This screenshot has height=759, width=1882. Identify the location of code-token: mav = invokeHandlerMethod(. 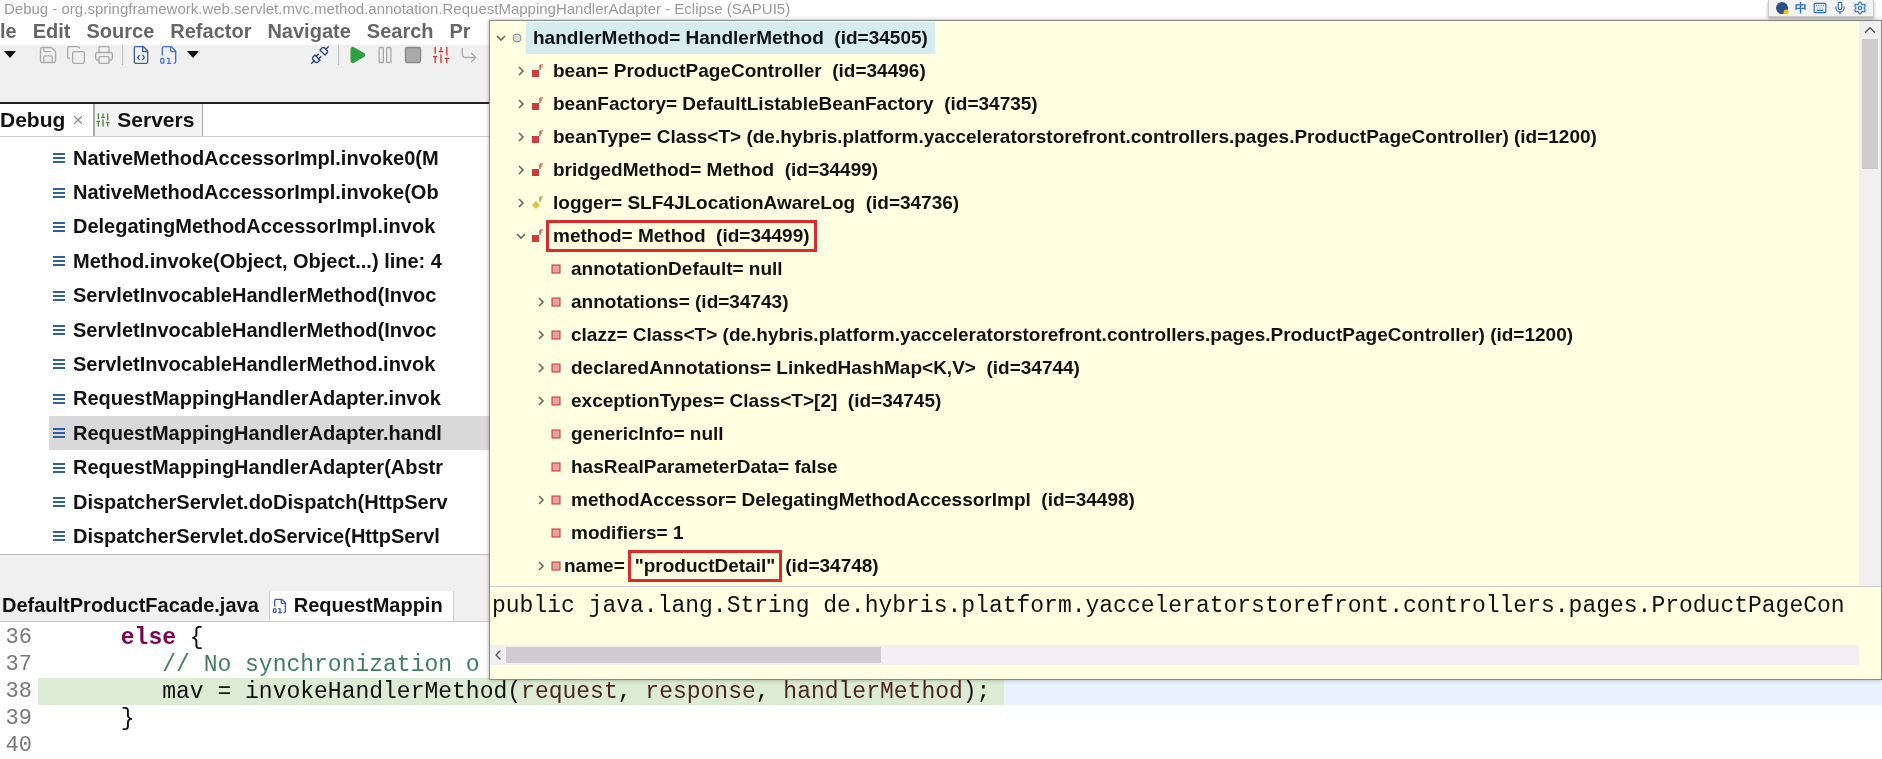
(341, 691).